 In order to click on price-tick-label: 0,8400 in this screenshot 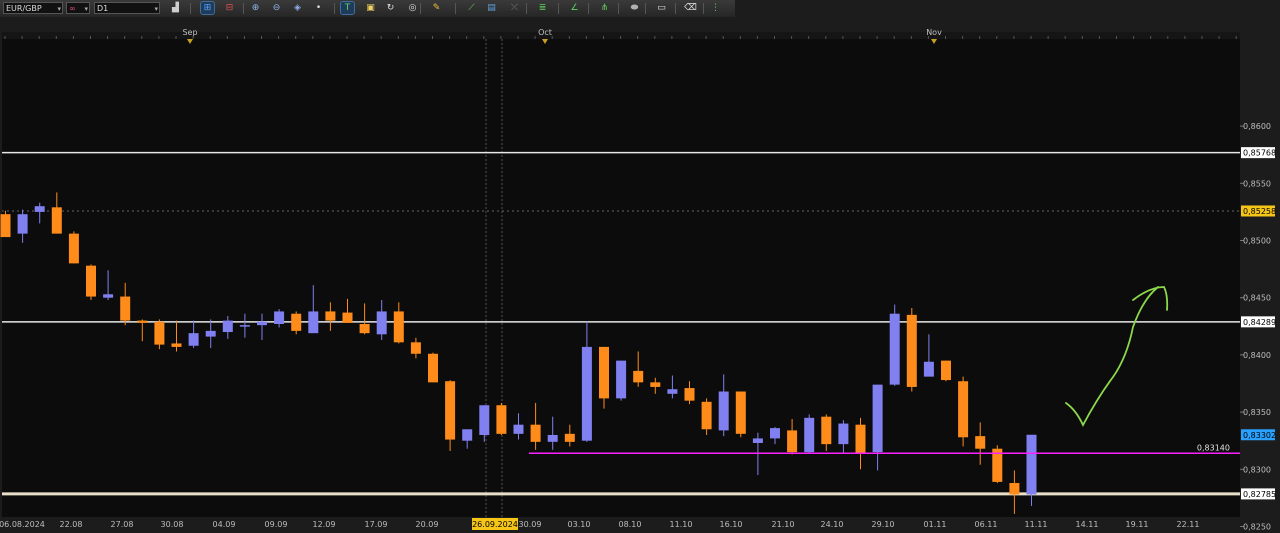, I will do `click(1257, 355)`.